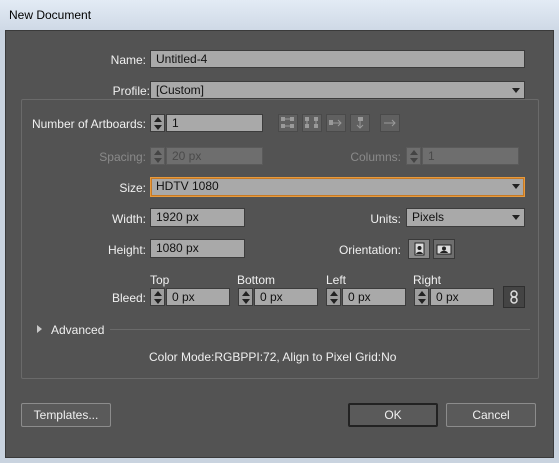 This screenshot has width=559, height=463. Describe the element at coordinates (50, 15) in the screenshot. I see `window-title: New Document` at that location.